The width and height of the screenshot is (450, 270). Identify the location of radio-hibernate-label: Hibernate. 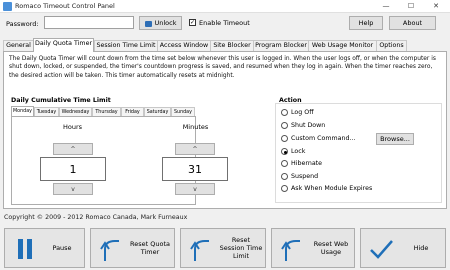
(307, 163).